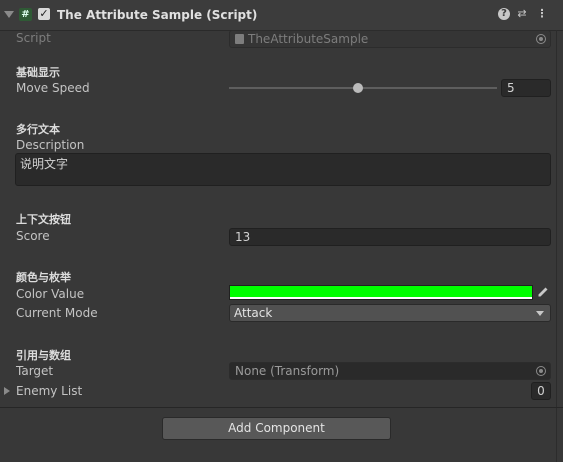 This screenshot has width=563, height=462. Describe the element at coordinates (390, 313) in the screenshot. I see `current-mode-dropdown: Attack` at that location.